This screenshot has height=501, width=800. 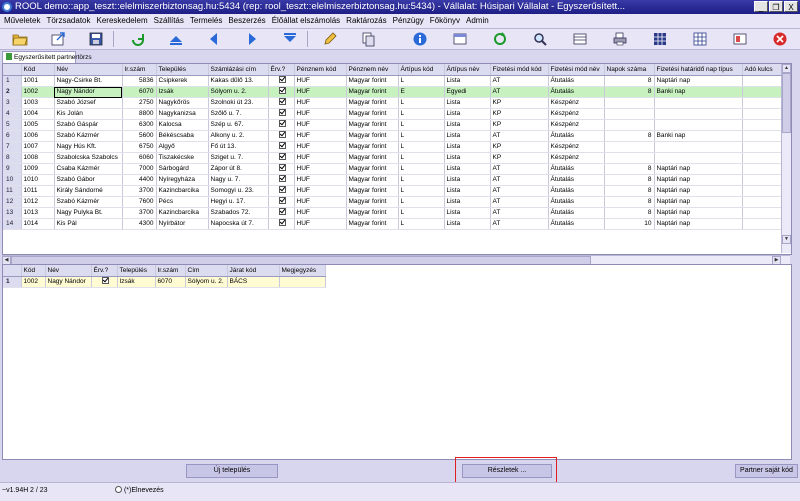 What do you see at coordinates (238, 180) in the screenshot?
I see `cell-cim: Nagy u. 7.` at bounding box center [238, 180].